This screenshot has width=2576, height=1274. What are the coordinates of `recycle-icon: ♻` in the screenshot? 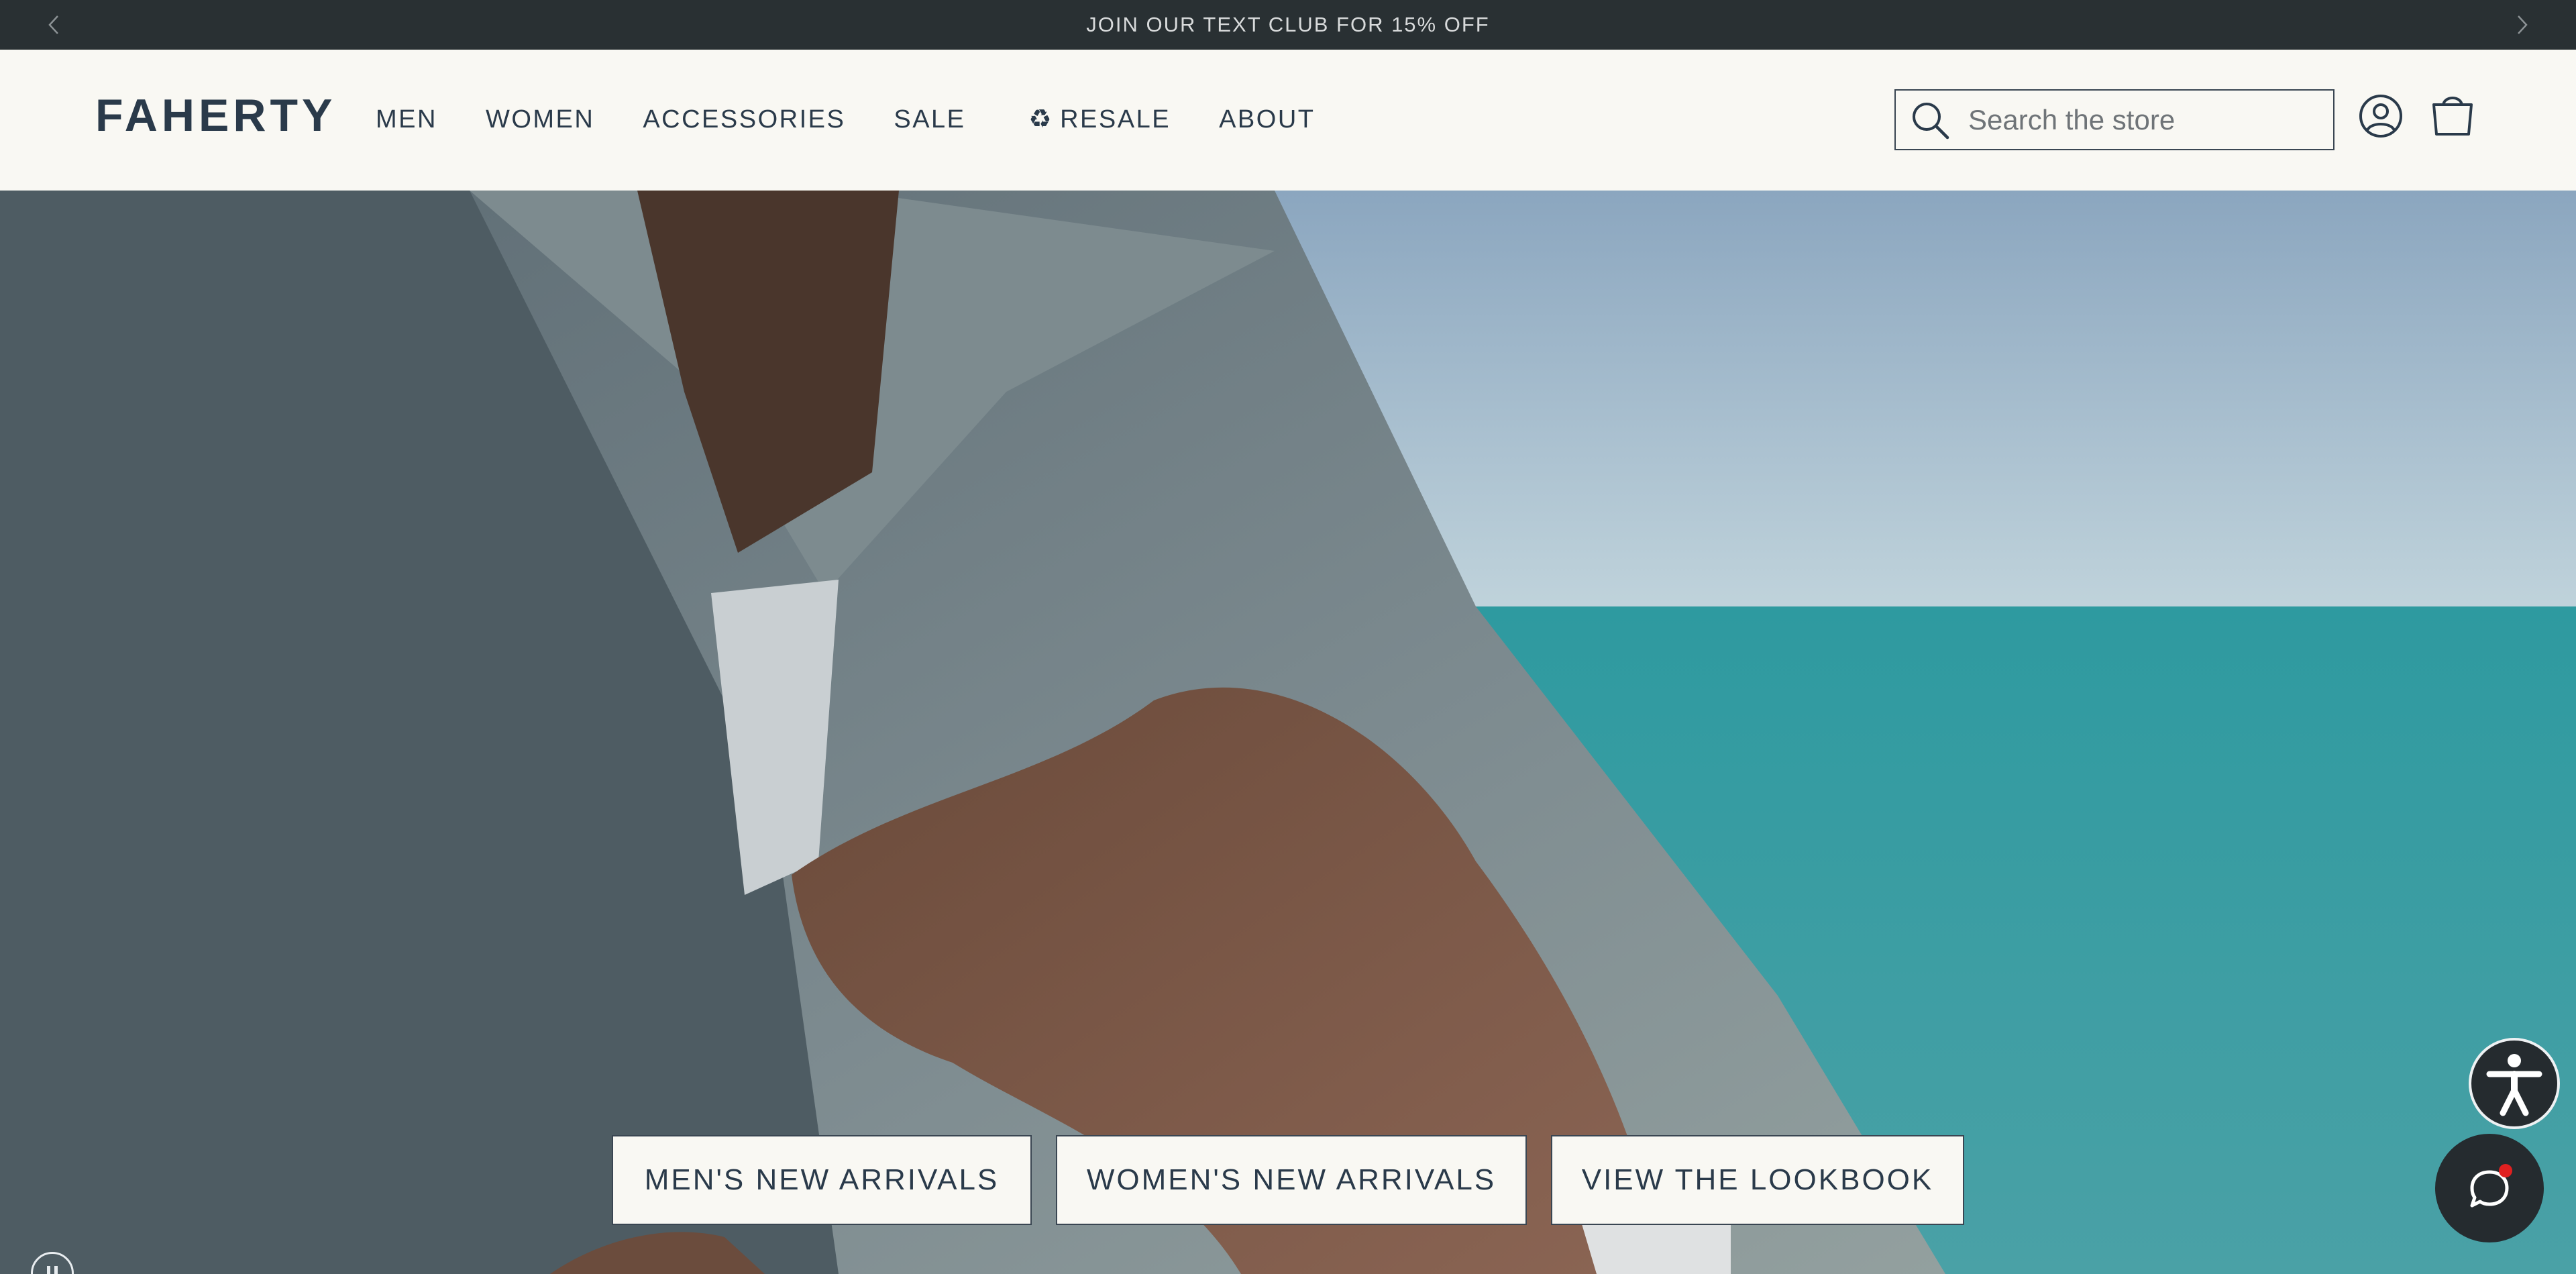 It's located at (1041, 120).